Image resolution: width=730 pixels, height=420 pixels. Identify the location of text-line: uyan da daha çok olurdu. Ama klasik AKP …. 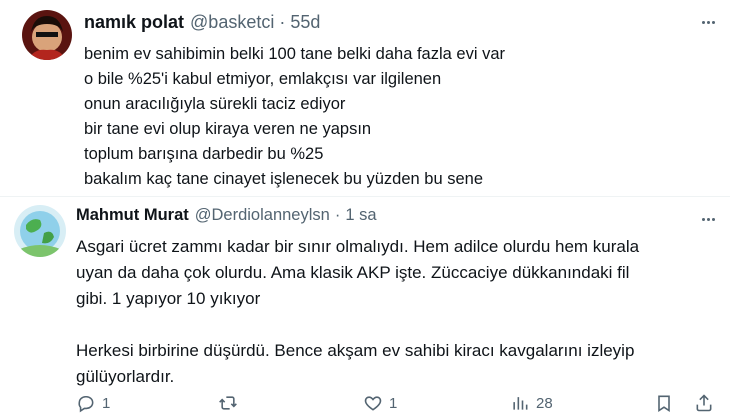
(353, 272).